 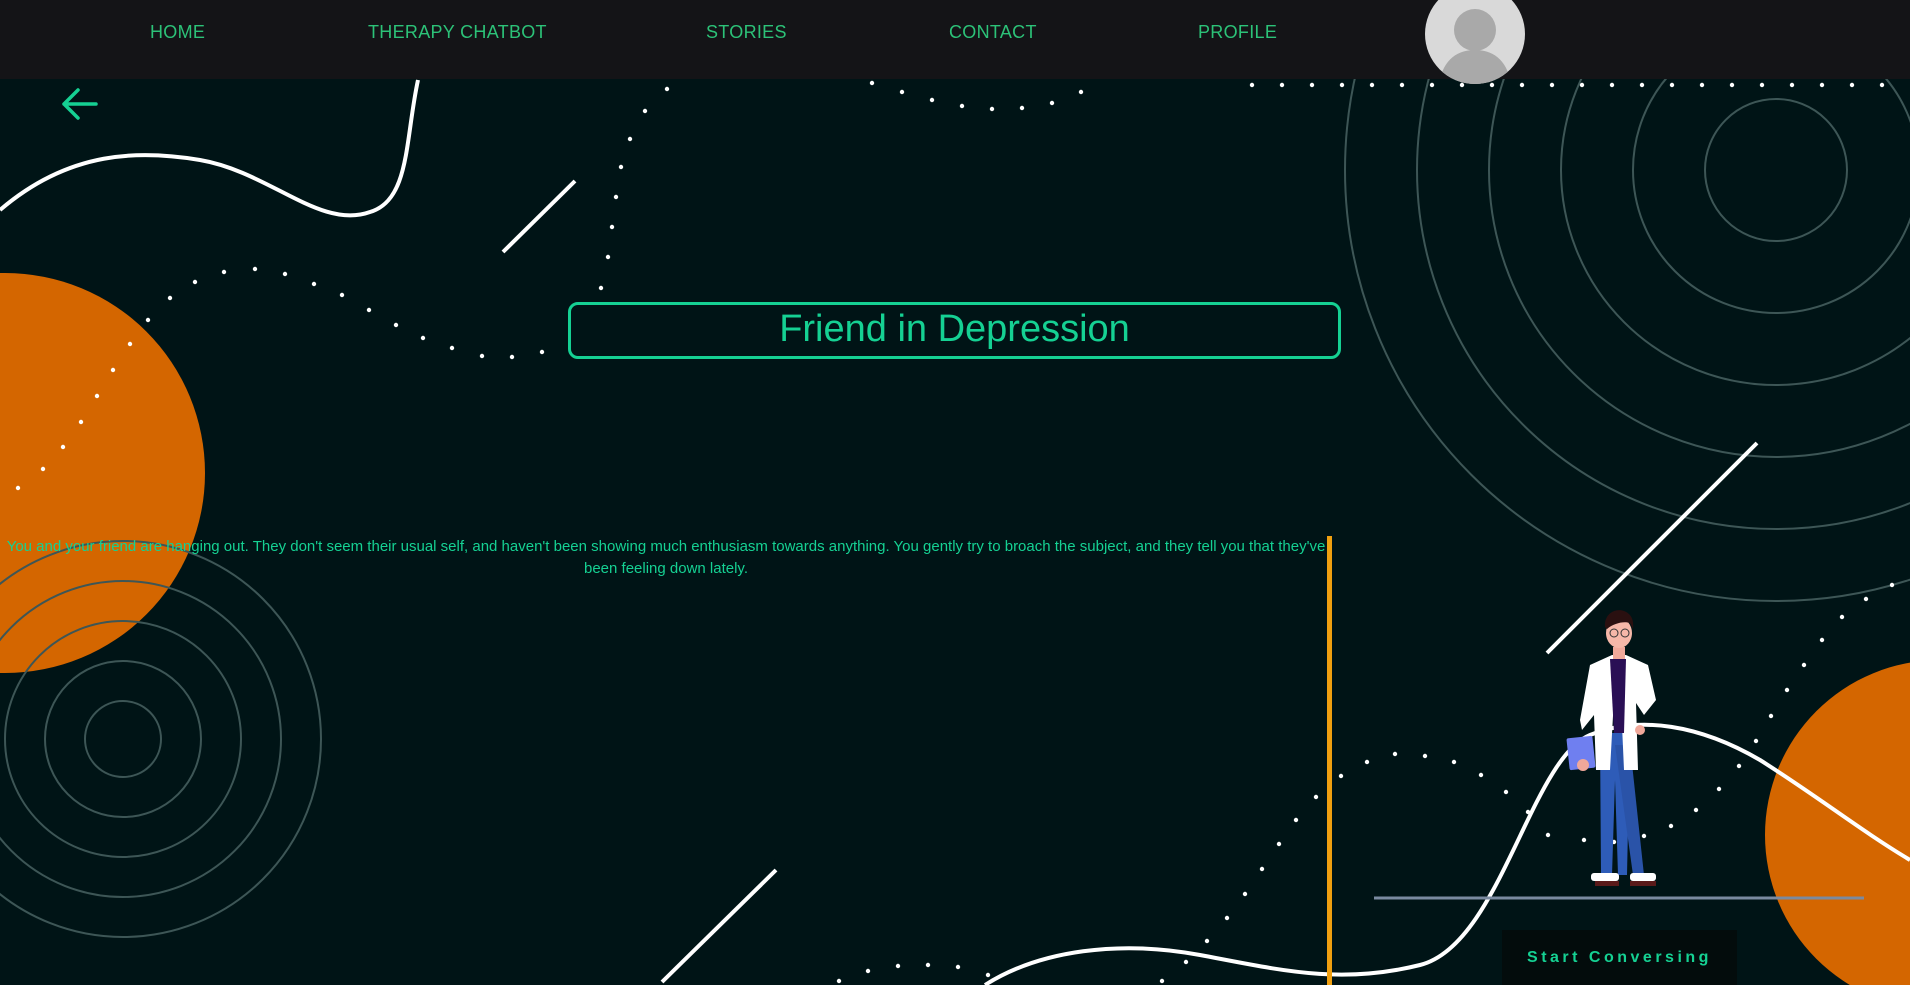 What do you see at coordinates (1567, 85) in the screenshot?
I see `dots-top-row` at bounding box center [1567, 85].